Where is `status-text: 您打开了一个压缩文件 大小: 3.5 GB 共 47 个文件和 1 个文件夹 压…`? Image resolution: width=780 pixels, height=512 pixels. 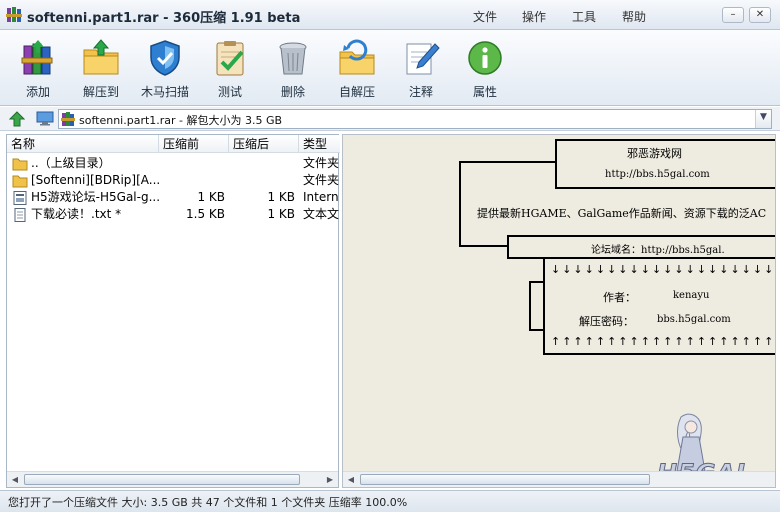 status-text: 您打开了一个压缩文件 大小: 3.5 GB 共 47 个文件和 1 个文件夹 压… is located at coordinates (208, 502).